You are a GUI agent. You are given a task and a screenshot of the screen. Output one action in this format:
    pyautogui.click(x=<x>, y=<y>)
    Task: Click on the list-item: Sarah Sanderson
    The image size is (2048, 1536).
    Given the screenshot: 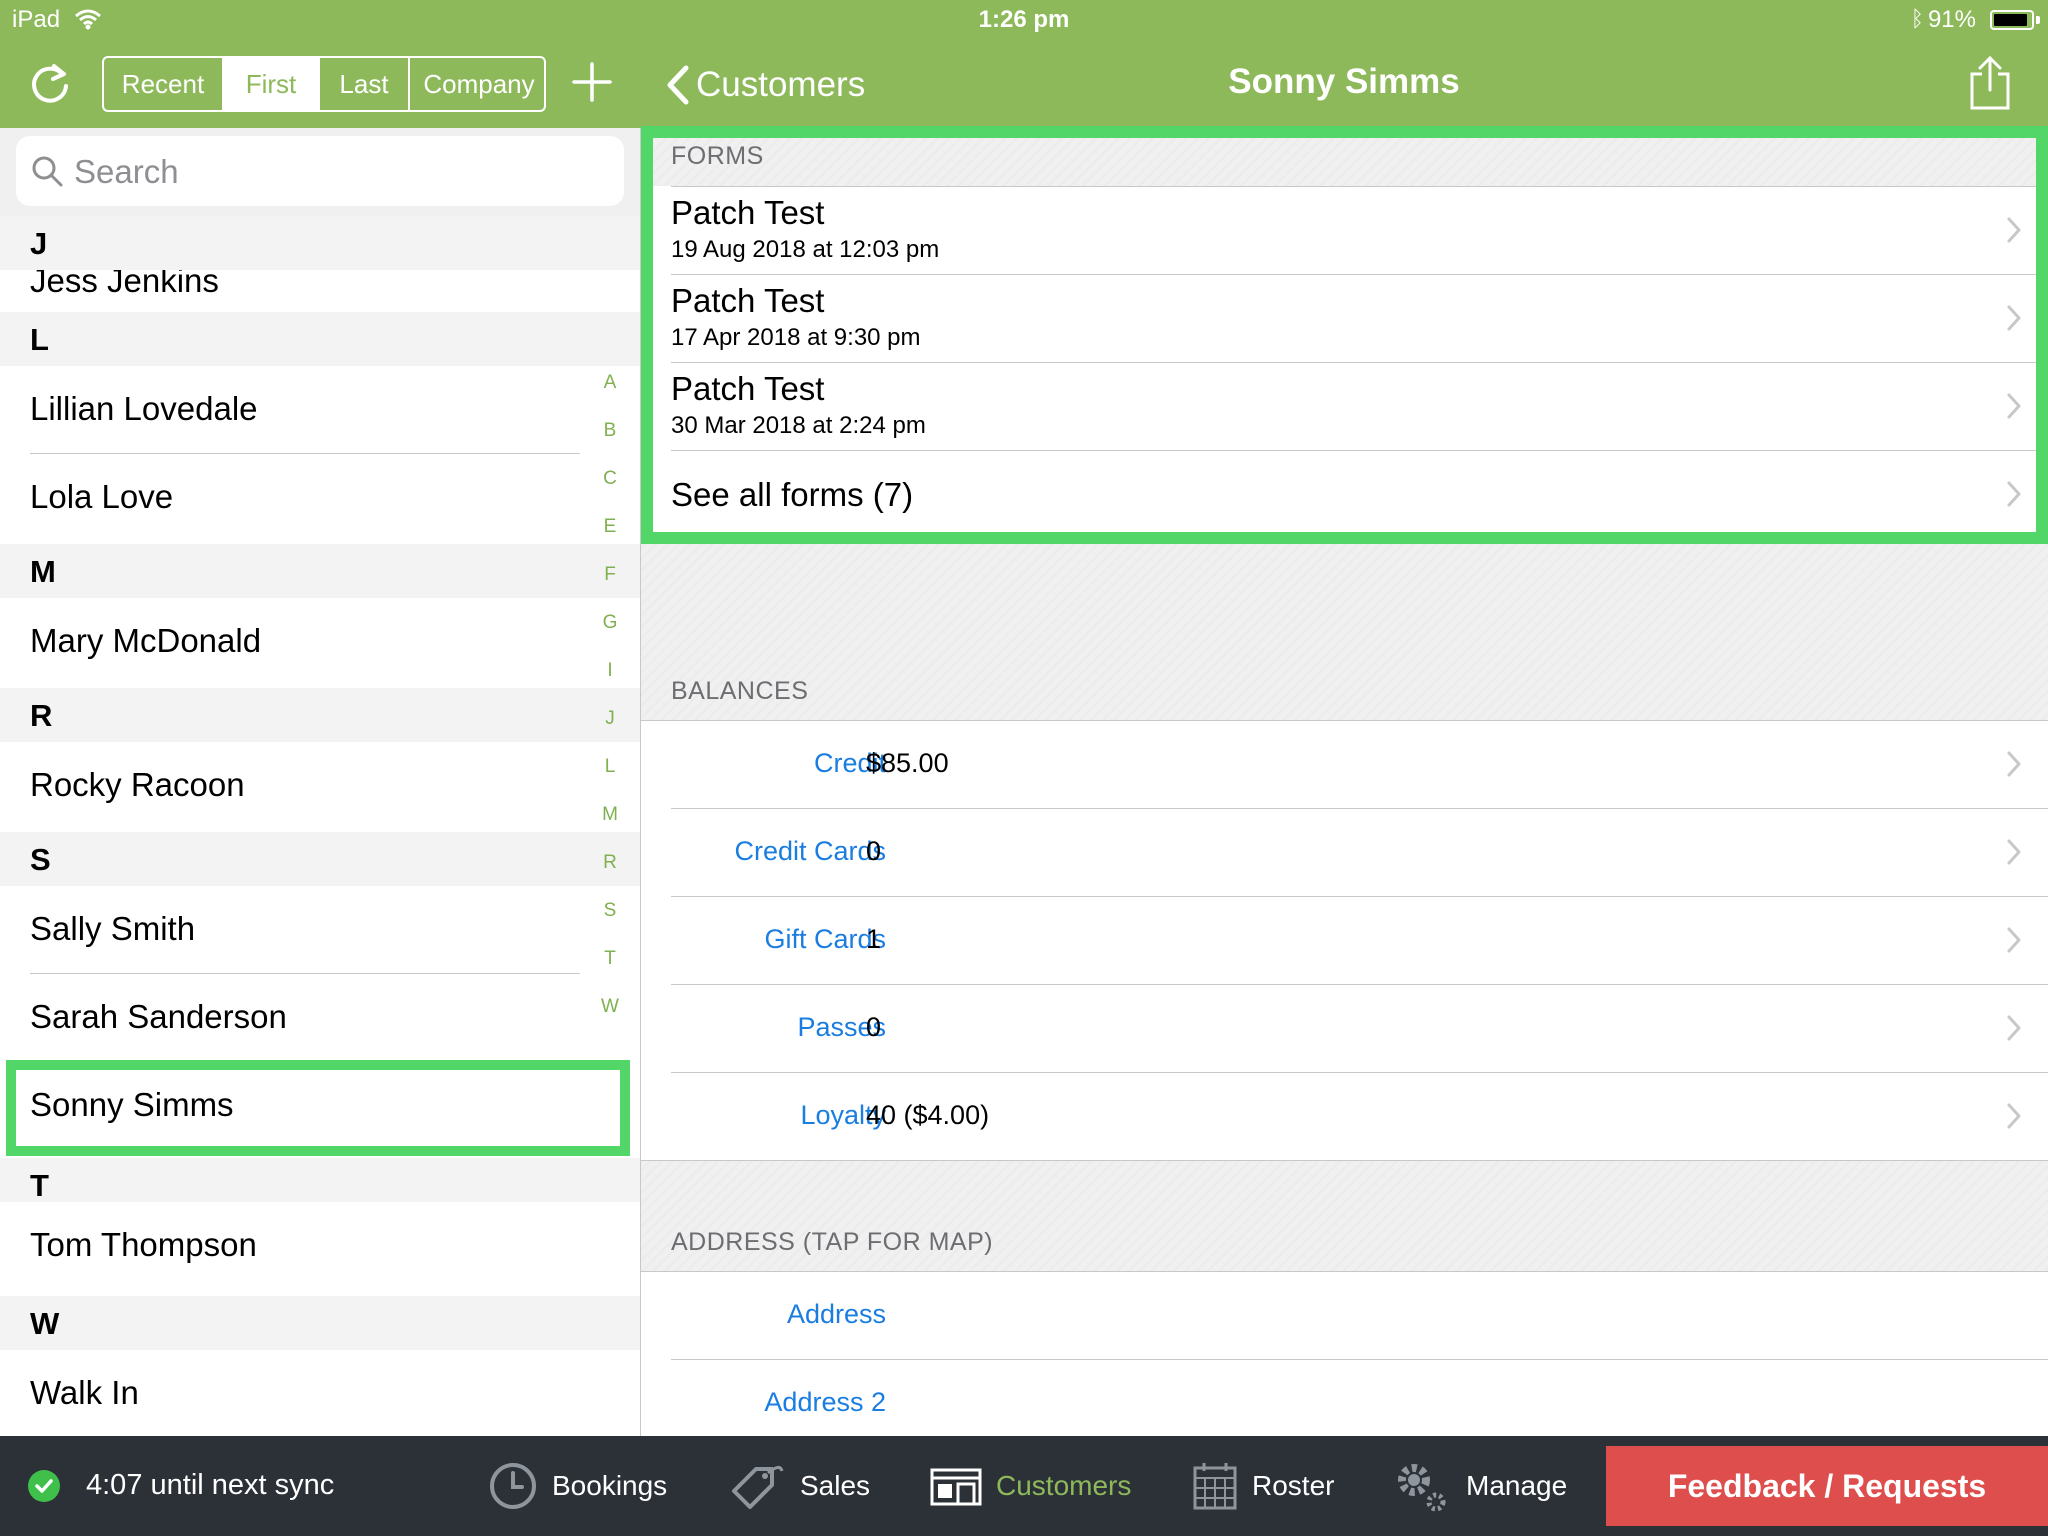 What is the action you would take?
    pyautogui.click(x=320, y=1018)
    